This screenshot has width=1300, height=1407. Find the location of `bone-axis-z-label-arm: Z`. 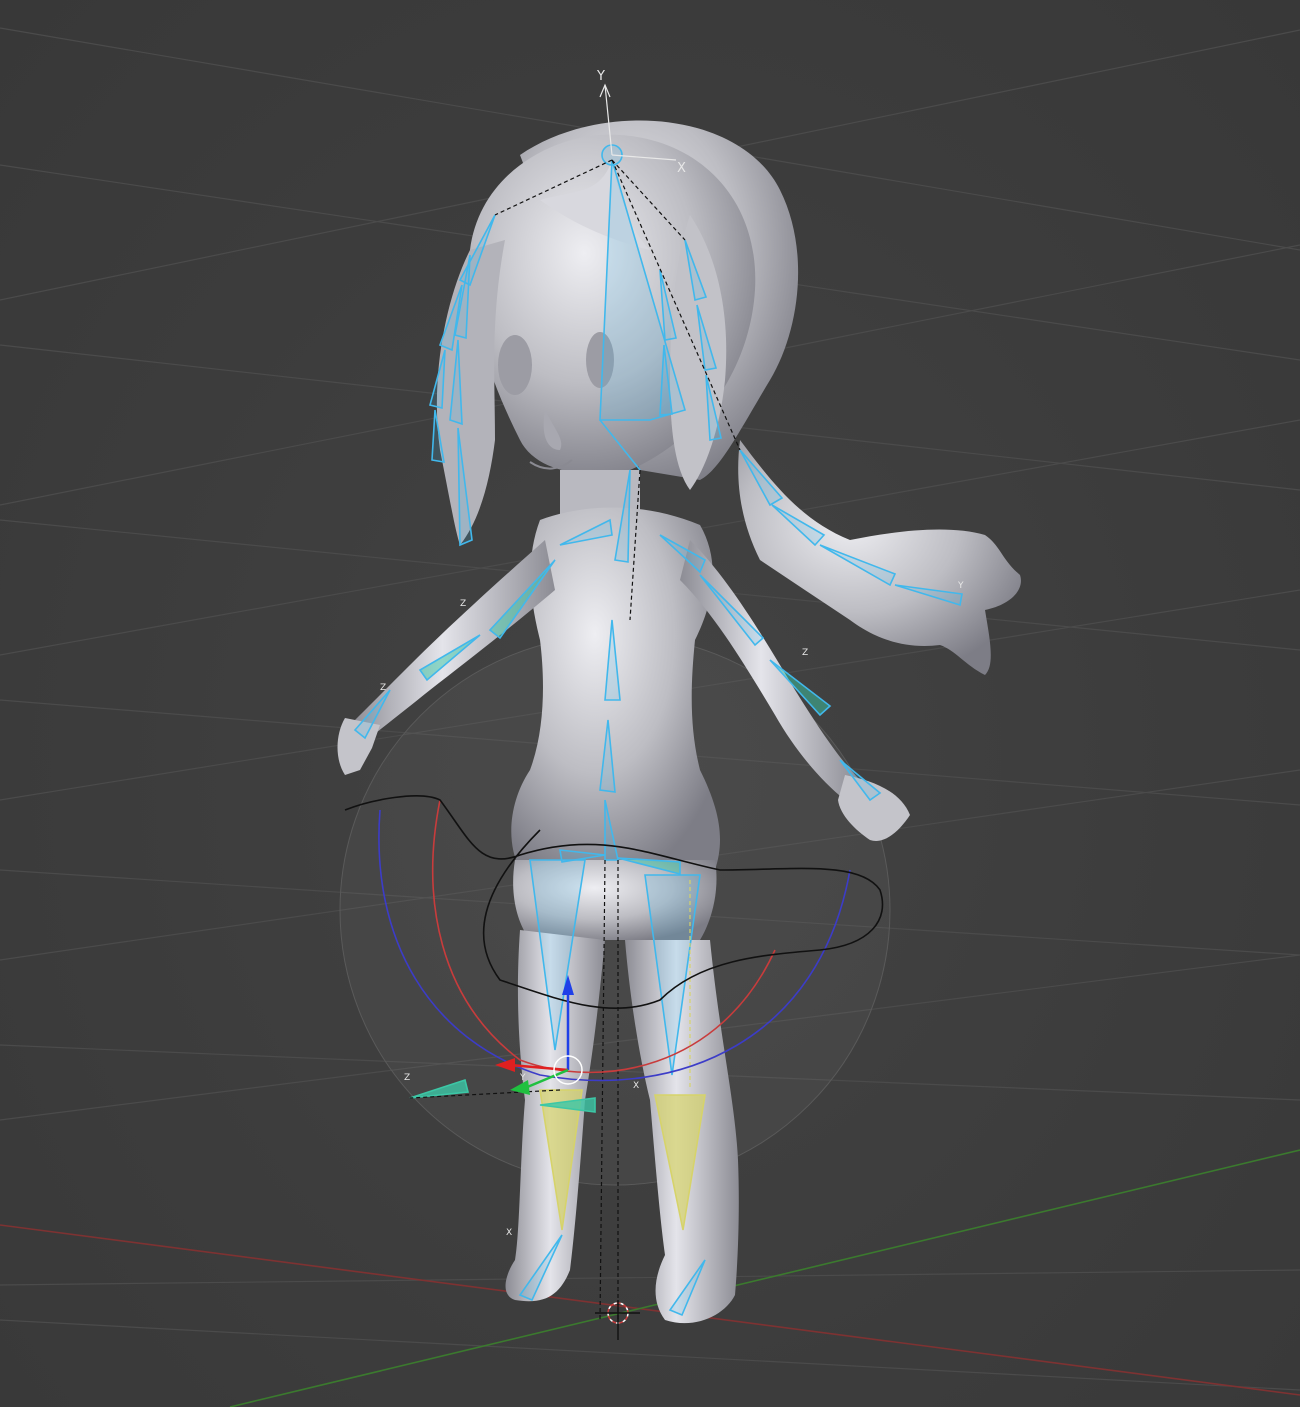

bone-axis-z-label-arm: Z is located at coordinates (463, 604).